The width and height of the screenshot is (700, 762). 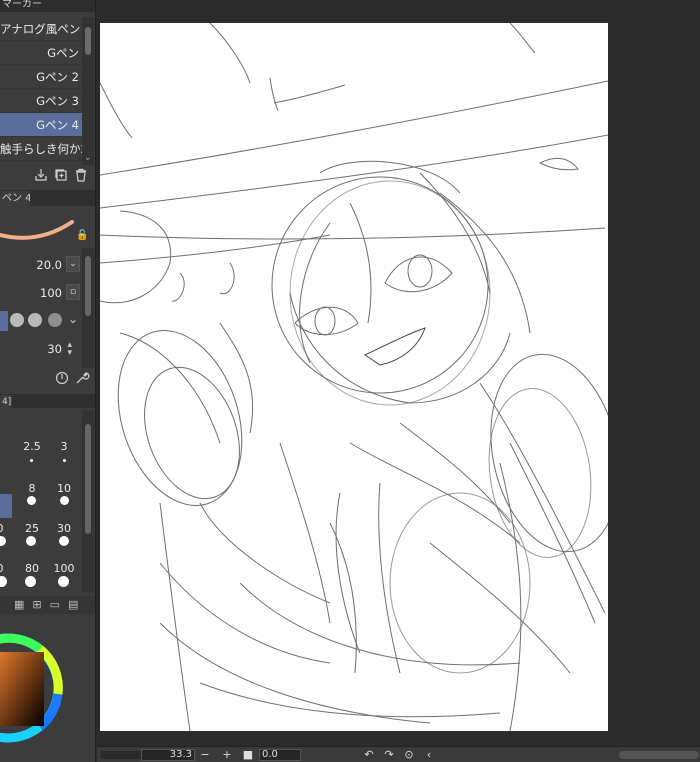 I want to click on brush-list-scrollbar: ⌄, so click(x=88, y=91).